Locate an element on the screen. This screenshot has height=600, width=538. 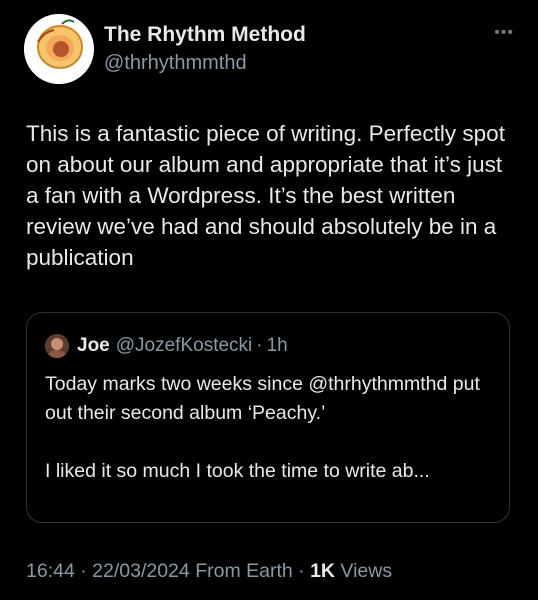
more-options-icon: ••• is located at coordinates (504, 33).